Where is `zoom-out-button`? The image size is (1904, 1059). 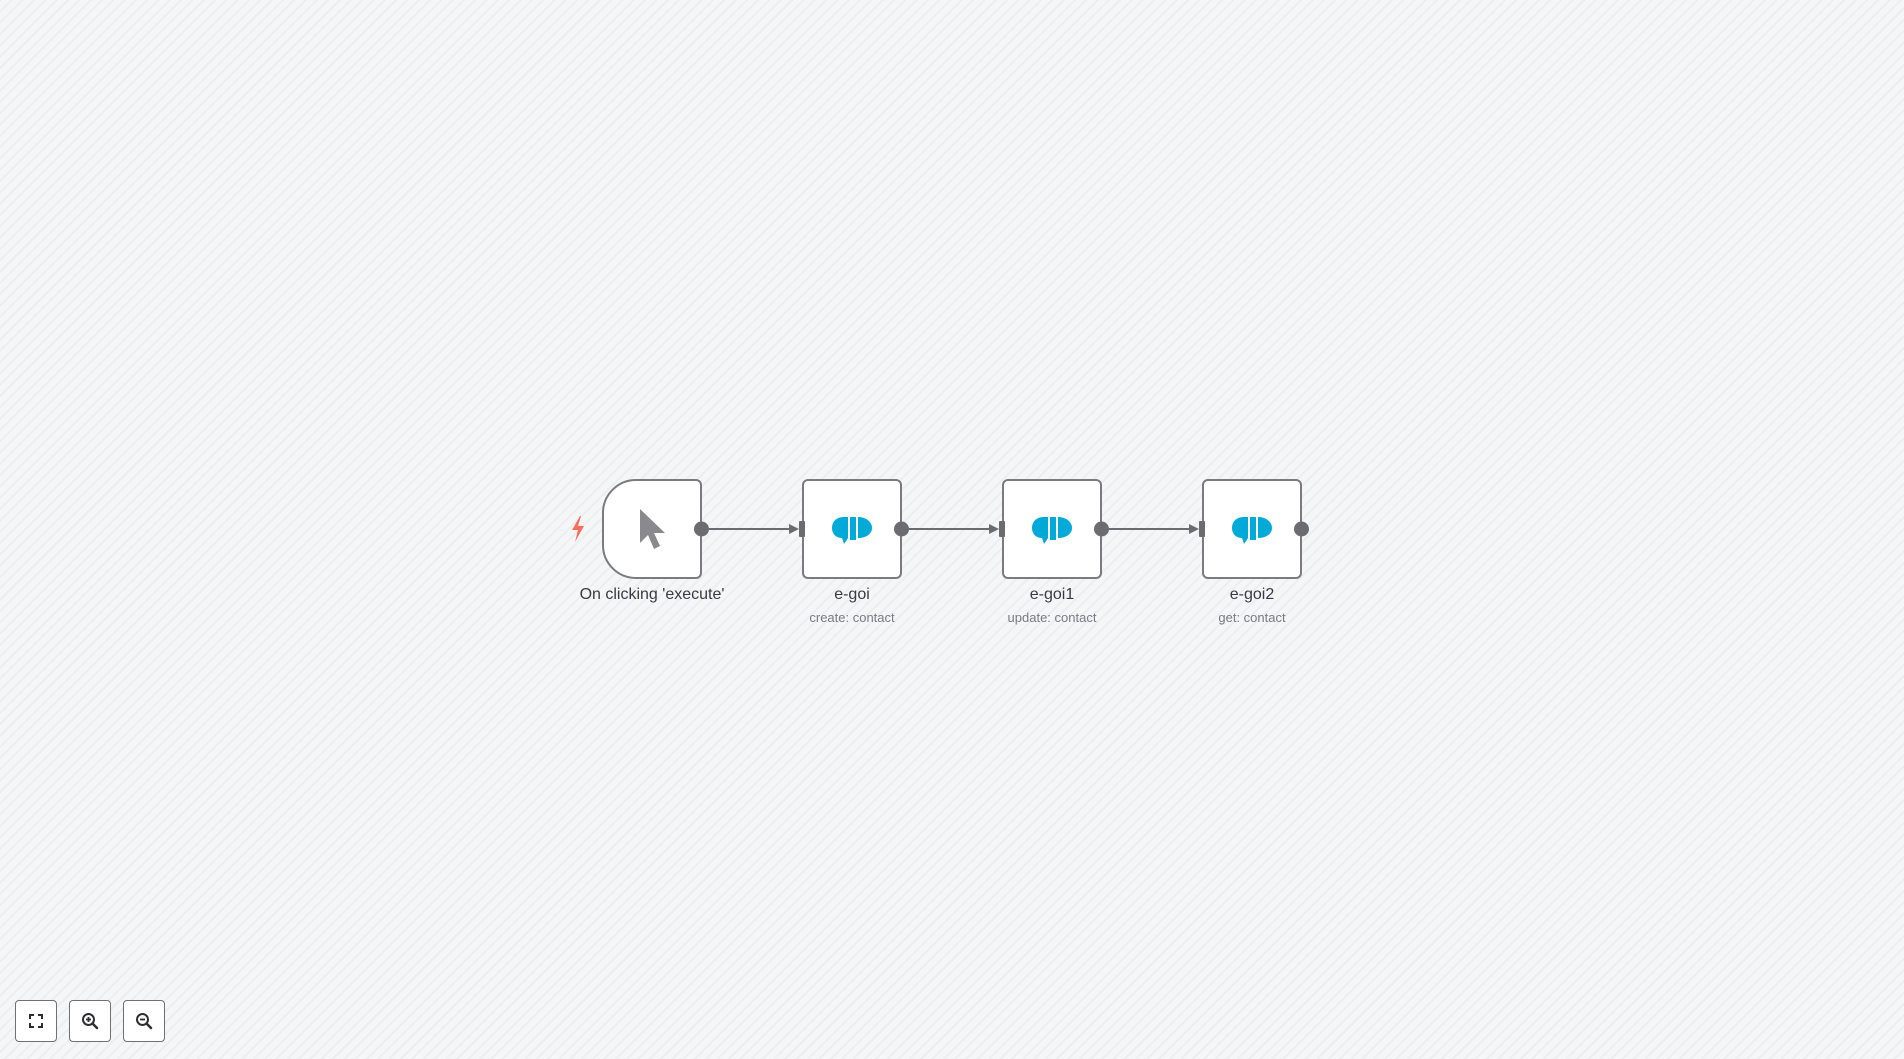
zoom-out-button is located at coordinates (144, 1021).